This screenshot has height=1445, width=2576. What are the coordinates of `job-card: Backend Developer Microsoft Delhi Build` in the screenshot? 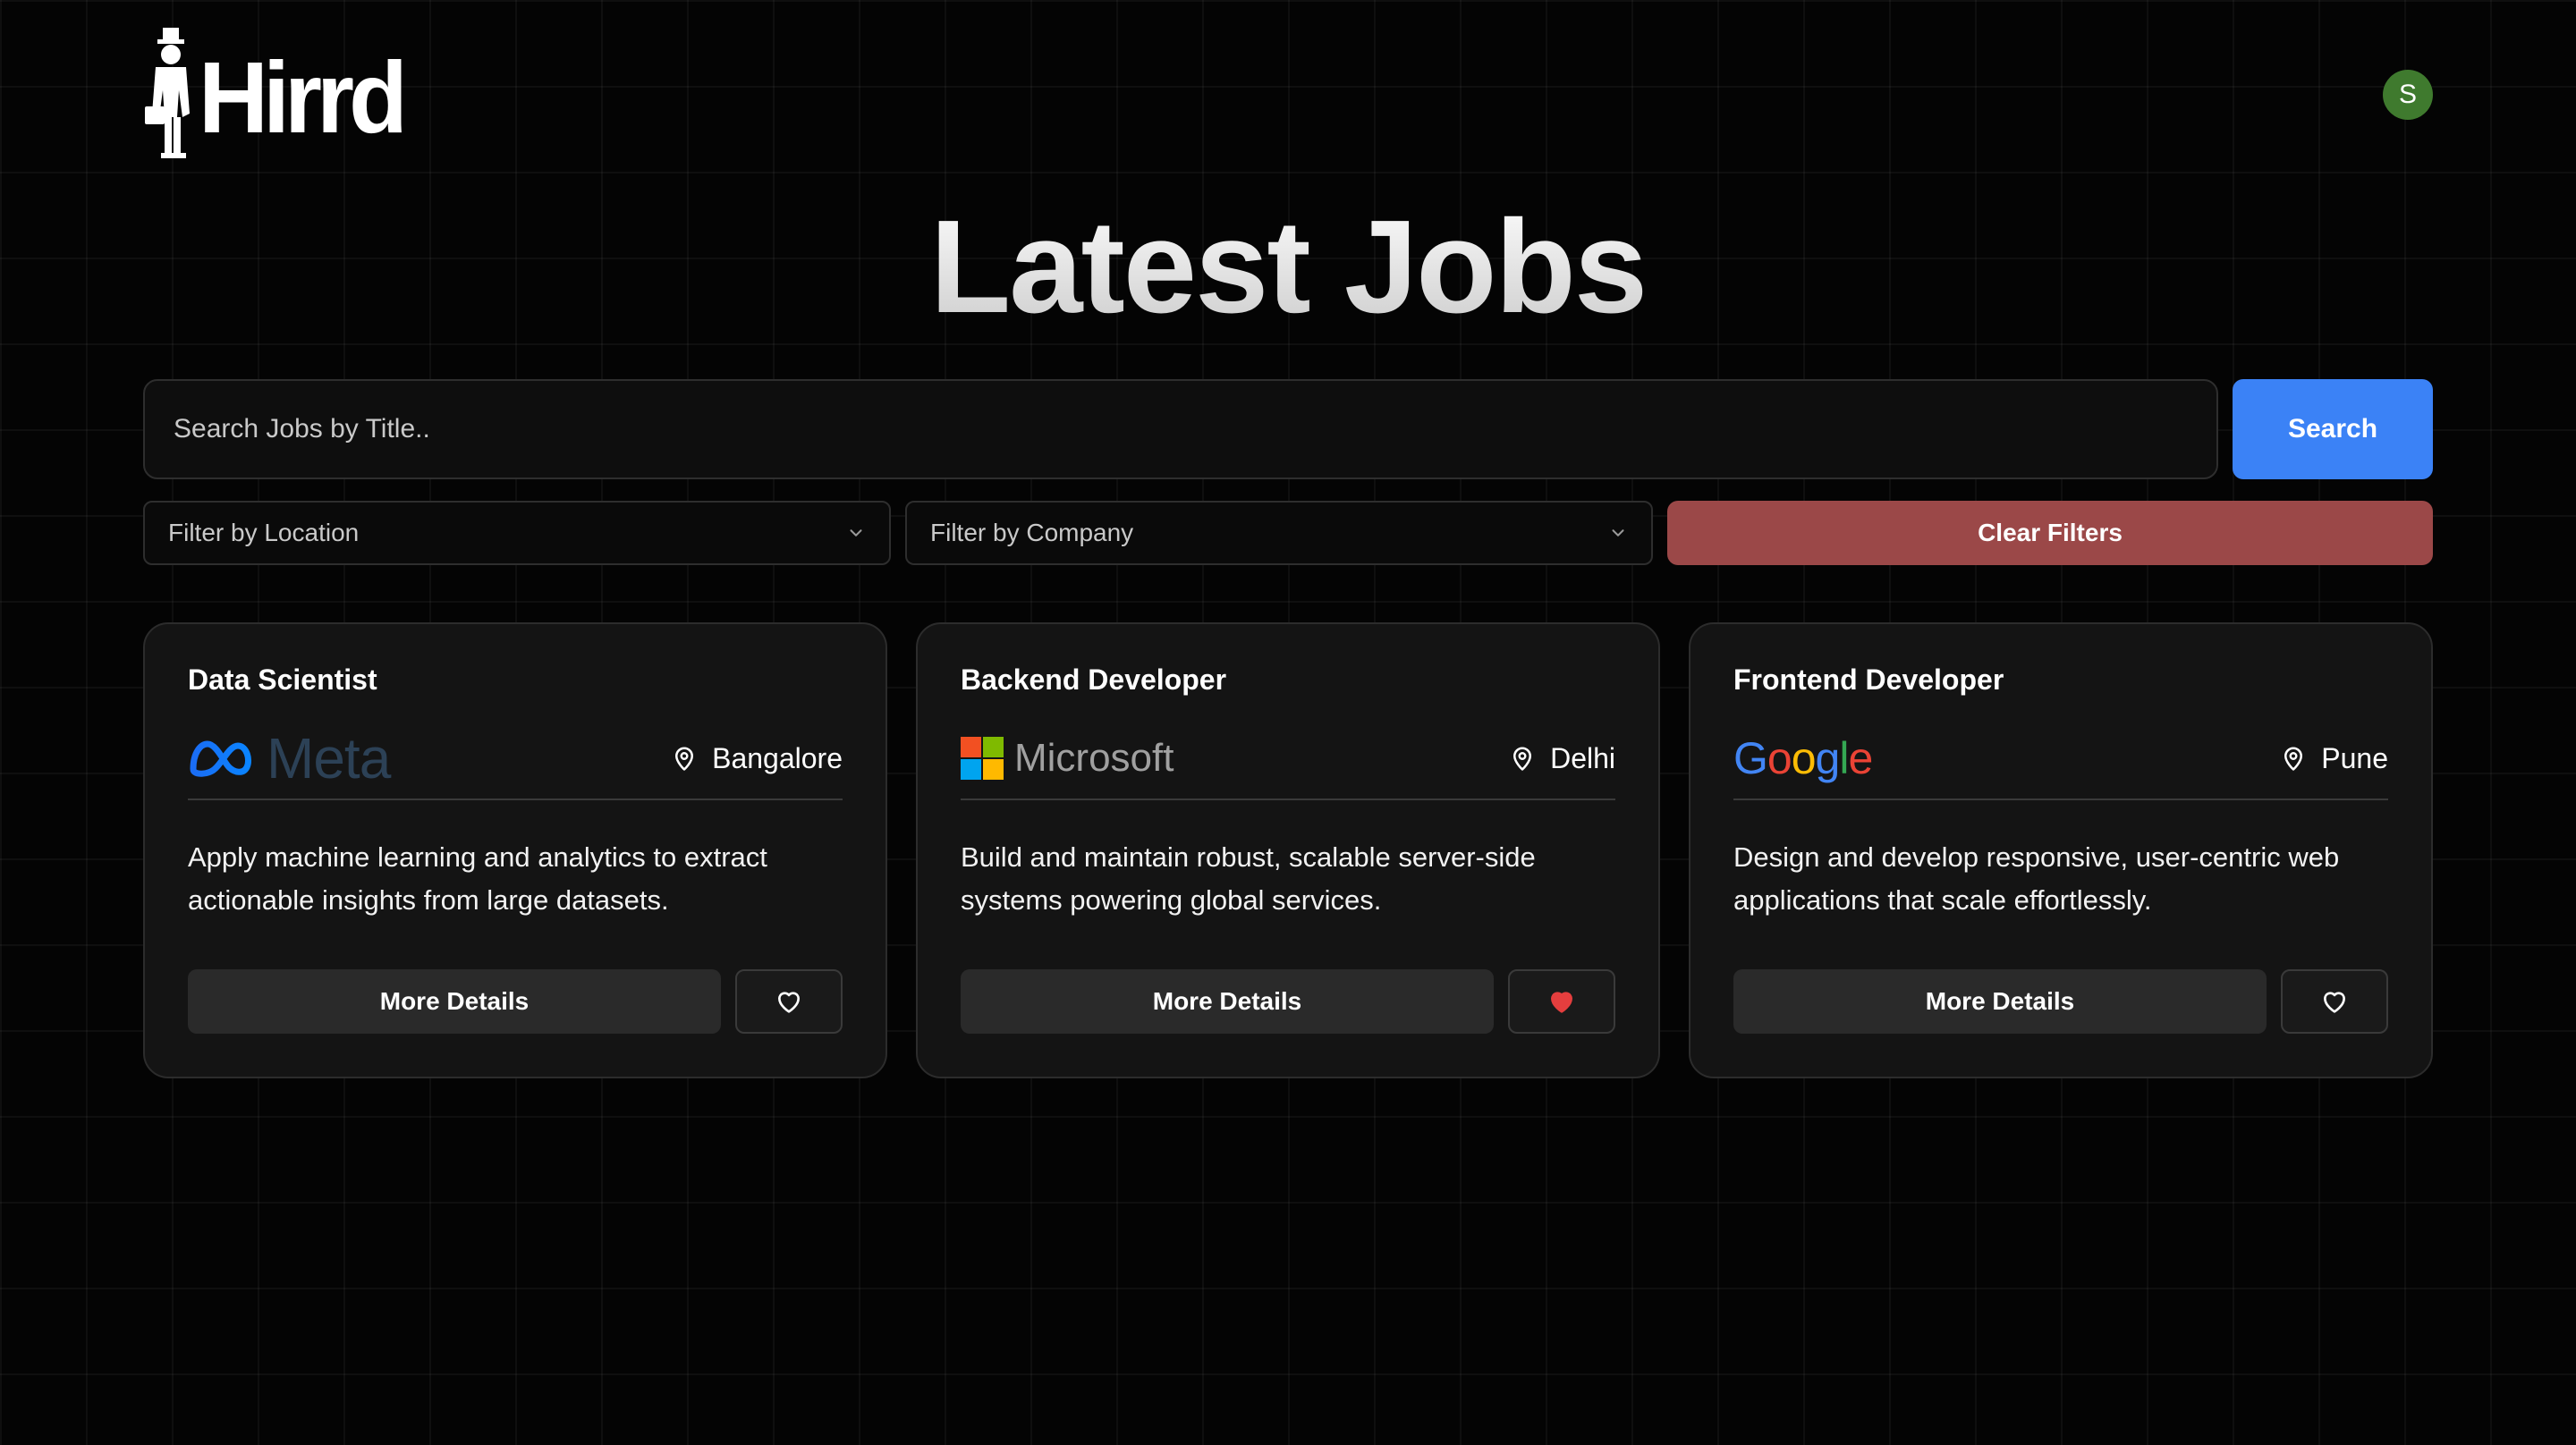 It's located at (1288, 850).